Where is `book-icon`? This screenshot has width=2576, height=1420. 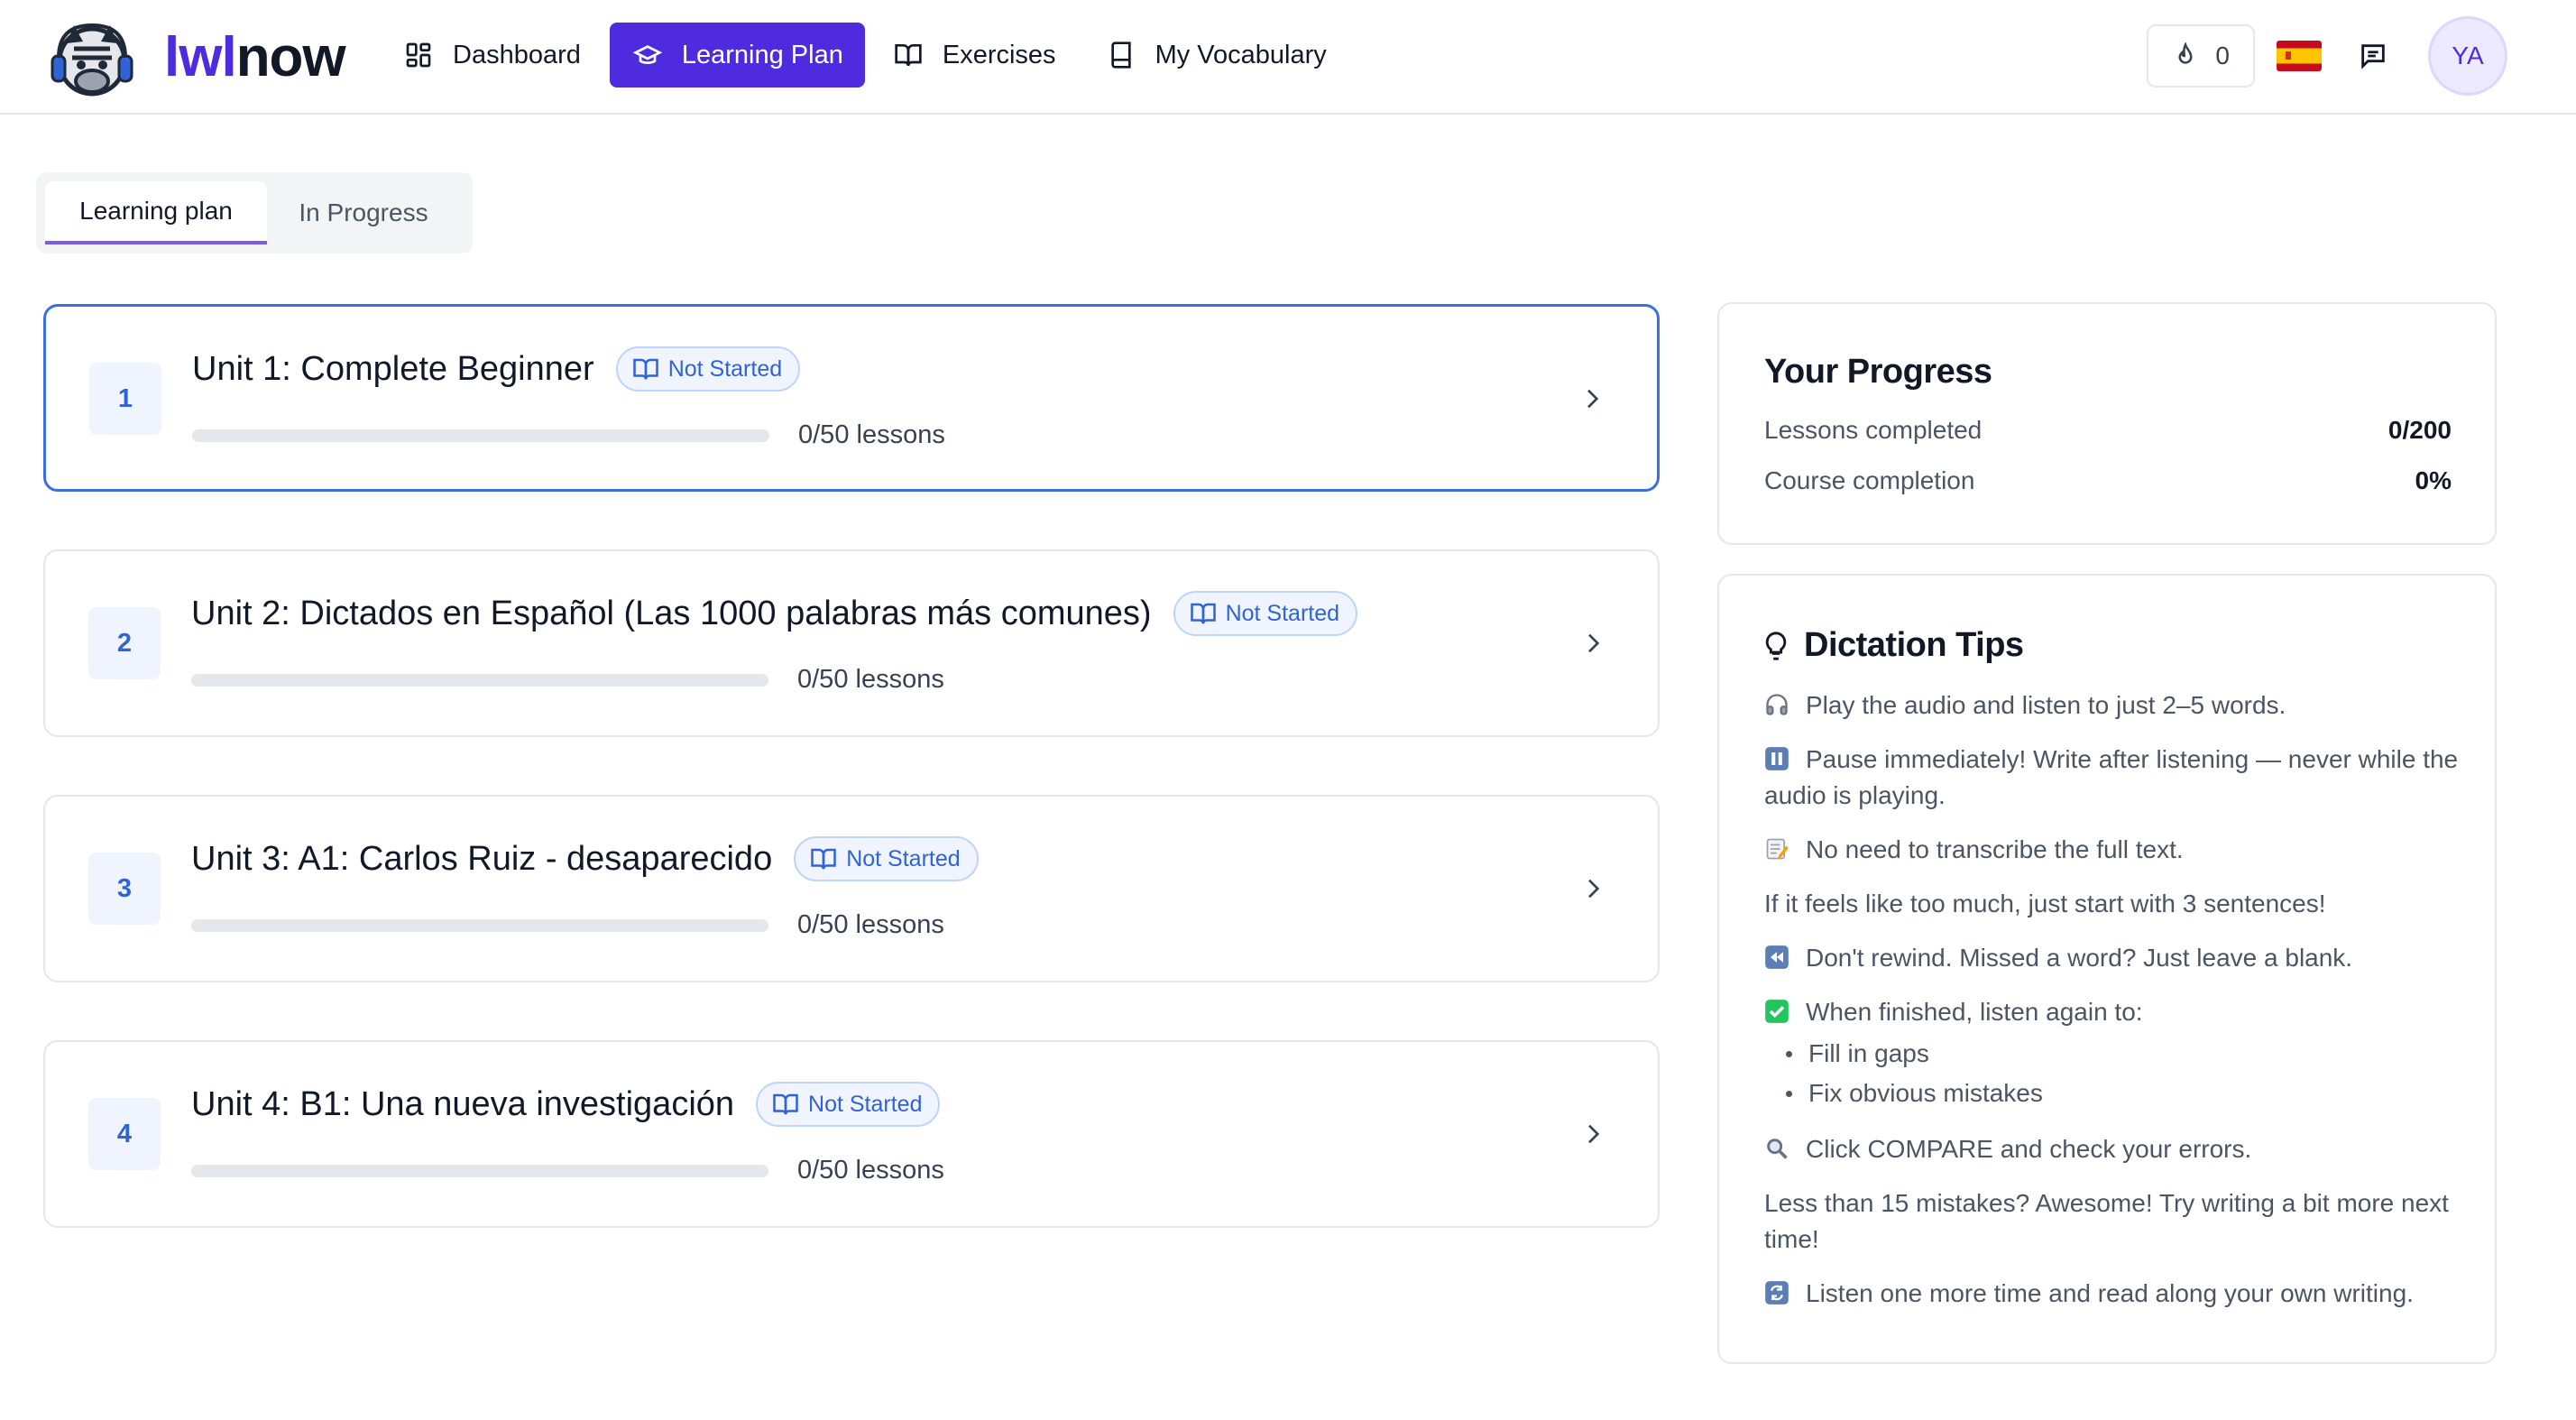 book-icon is located at coordinates (1120, 55).